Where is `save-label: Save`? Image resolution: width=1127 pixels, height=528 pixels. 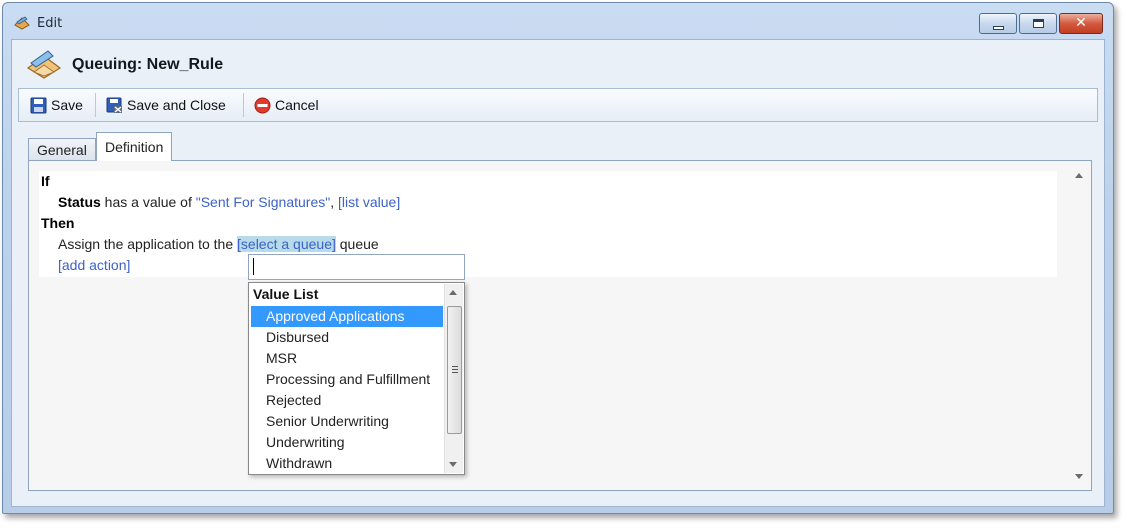 save-label: Save is located at coordinates (67, 105).